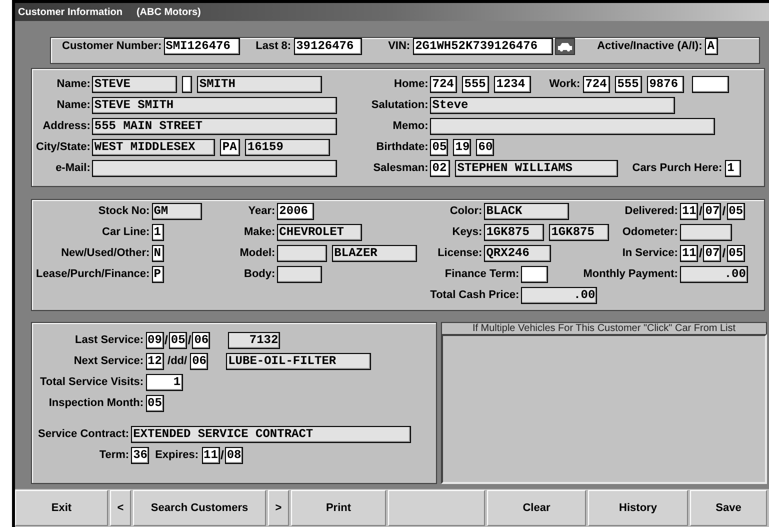 The image size is (769, 527). What do you see at coordinates (536, 508) in the screenshot?
I see `toolbar-button: Clear` at bounding box center [536, 508].